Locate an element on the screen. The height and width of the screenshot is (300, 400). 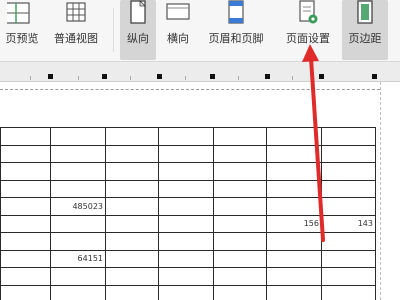
header-footer-button: 页眉和页脚 is located at coordinates (236, 30).